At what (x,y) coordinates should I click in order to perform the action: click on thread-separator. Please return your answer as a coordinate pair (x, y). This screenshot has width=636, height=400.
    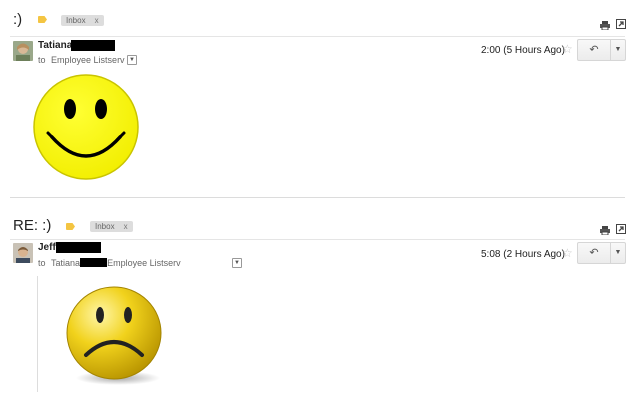
    Looking at the image, I should click on (317, 197).